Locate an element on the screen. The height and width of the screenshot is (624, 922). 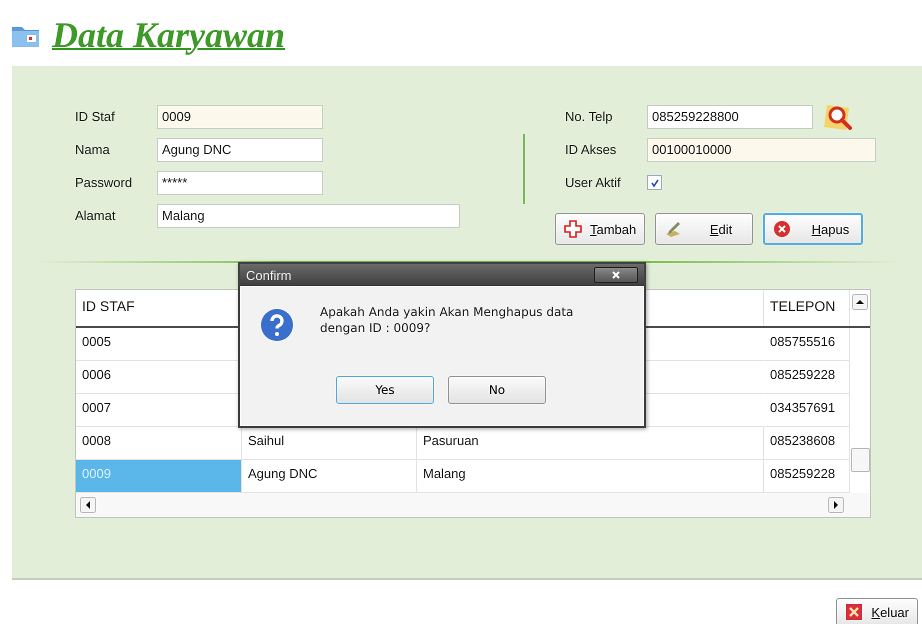
table-cell: 0009 is located at coordinates (159, 476).